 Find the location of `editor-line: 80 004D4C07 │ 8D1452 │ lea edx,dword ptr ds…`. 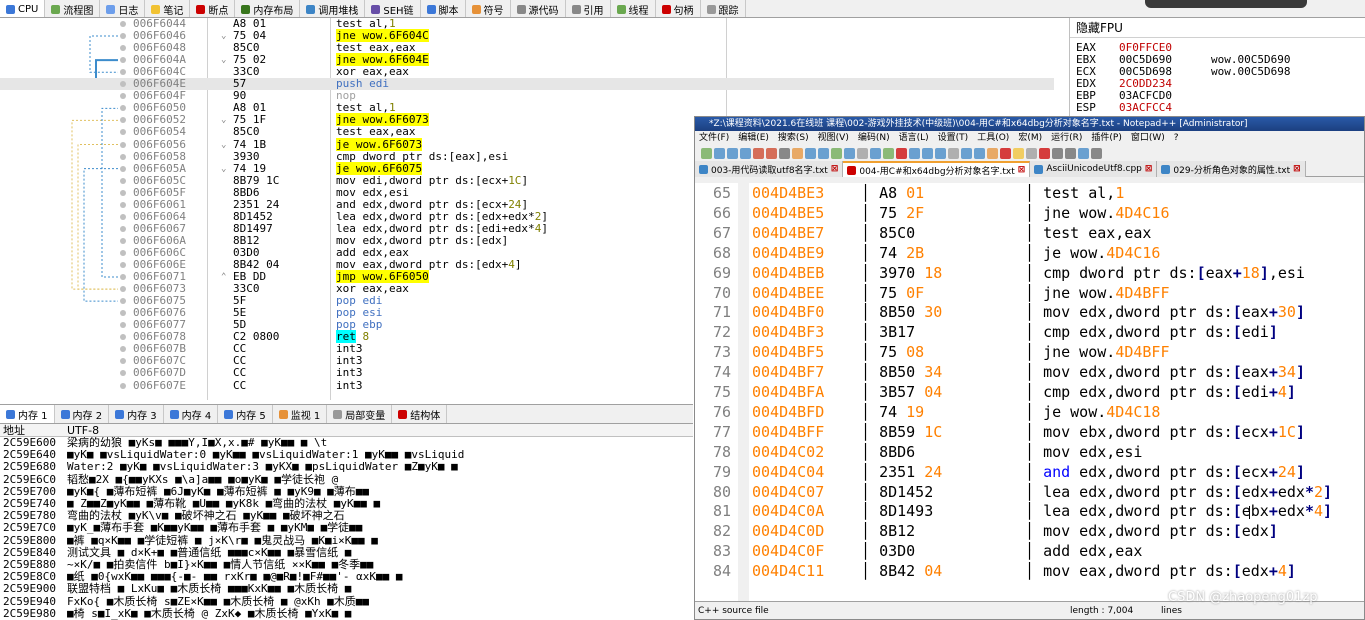

editor-line: 80 004D4C07 │ 8D1452 │ lea edx,dword ptr ds… is located at coordinates (1029, 492).